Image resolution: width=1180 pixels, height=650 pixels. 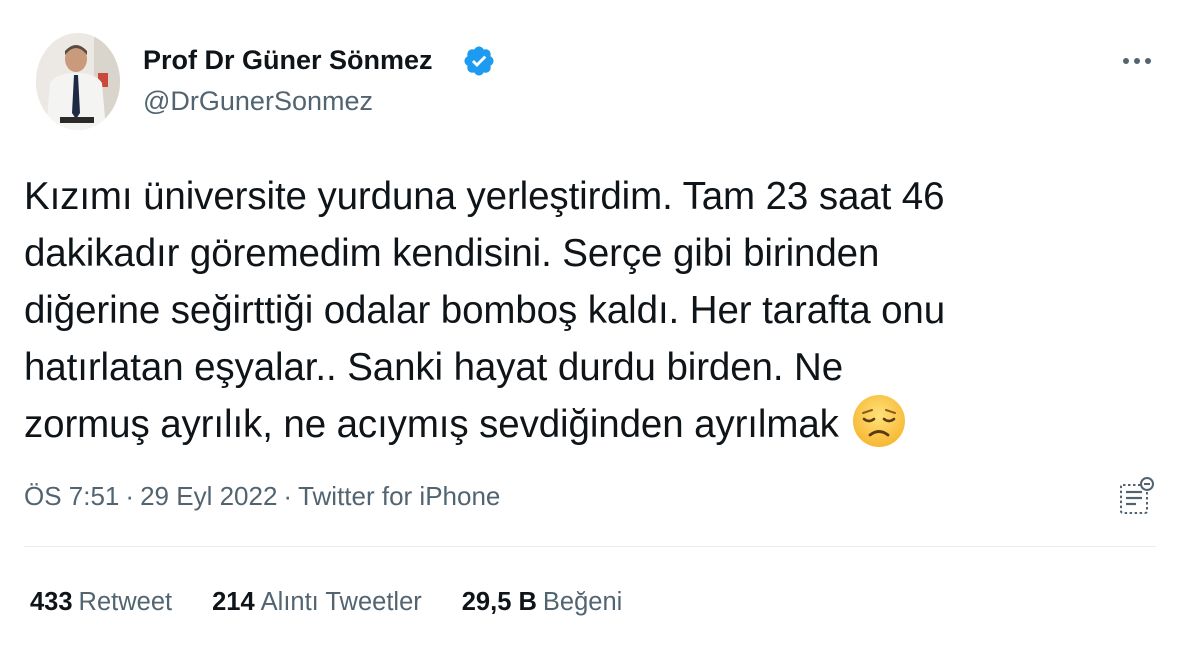 I want to click on analytics-icon, so click(x=1136, y=496).